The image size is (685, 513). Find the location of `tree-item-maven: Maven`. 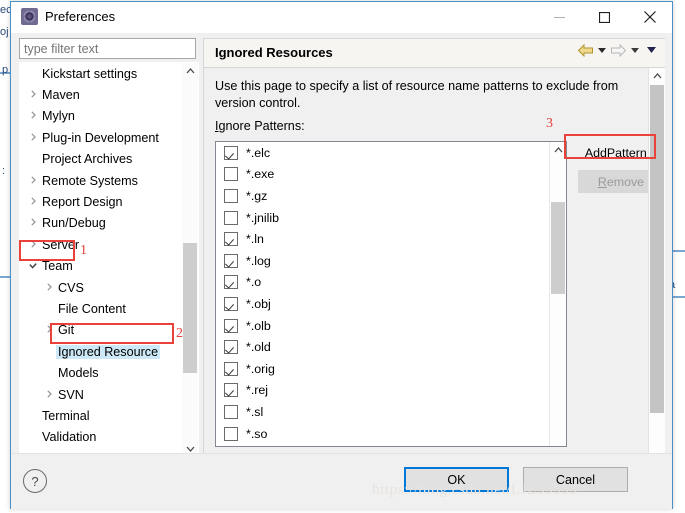

tree-item-maven: Maven is located at coordinates (96, 94).